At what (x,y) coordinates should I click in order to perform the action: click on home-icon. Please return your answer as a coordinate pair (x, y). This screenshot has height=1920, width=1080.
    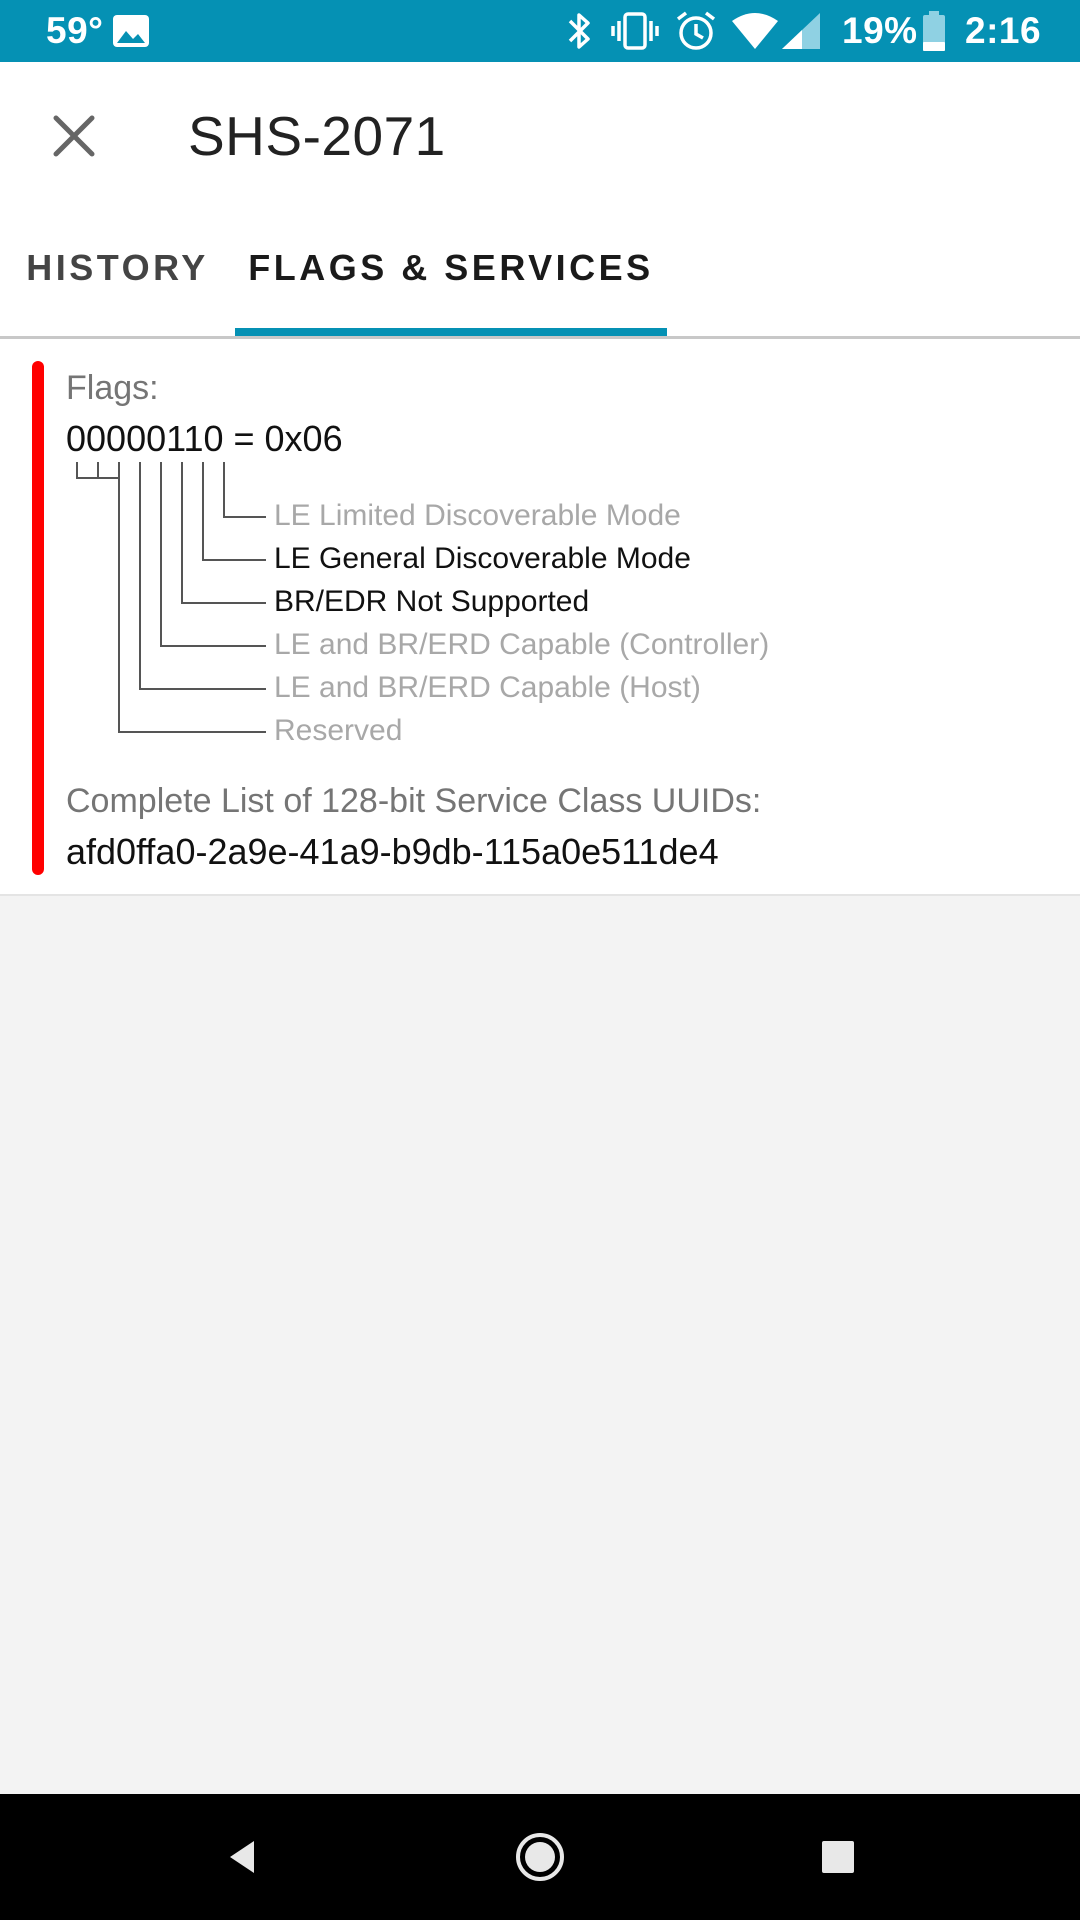
    Looking at the image, I should click on (540, 1857).